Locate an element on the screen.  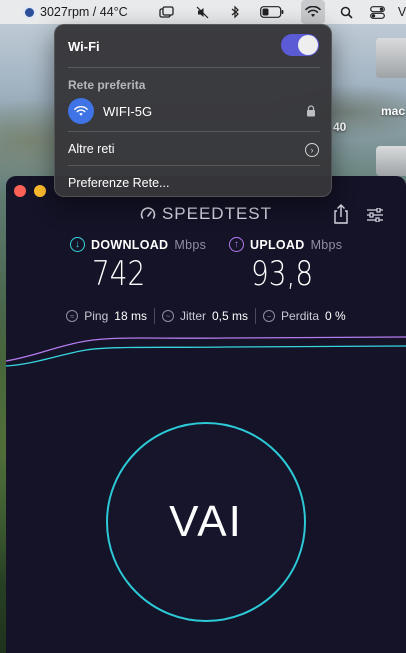
jitter-label: Jitter is located at coordinates (192, 316).